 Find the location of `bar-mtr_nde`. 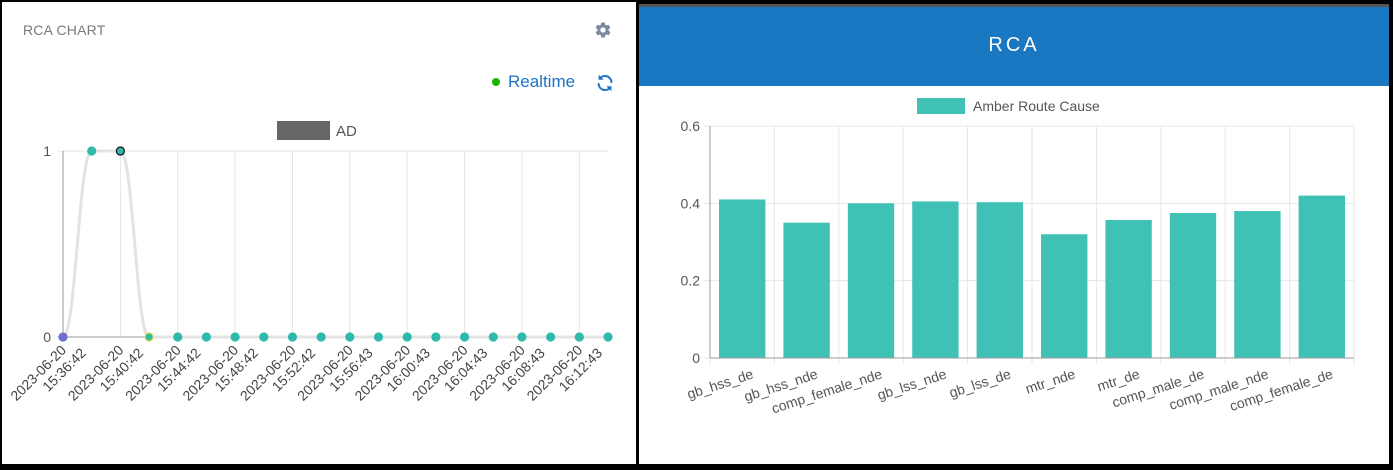

bar-mtr_nde is located at coordinates (1064, 296).